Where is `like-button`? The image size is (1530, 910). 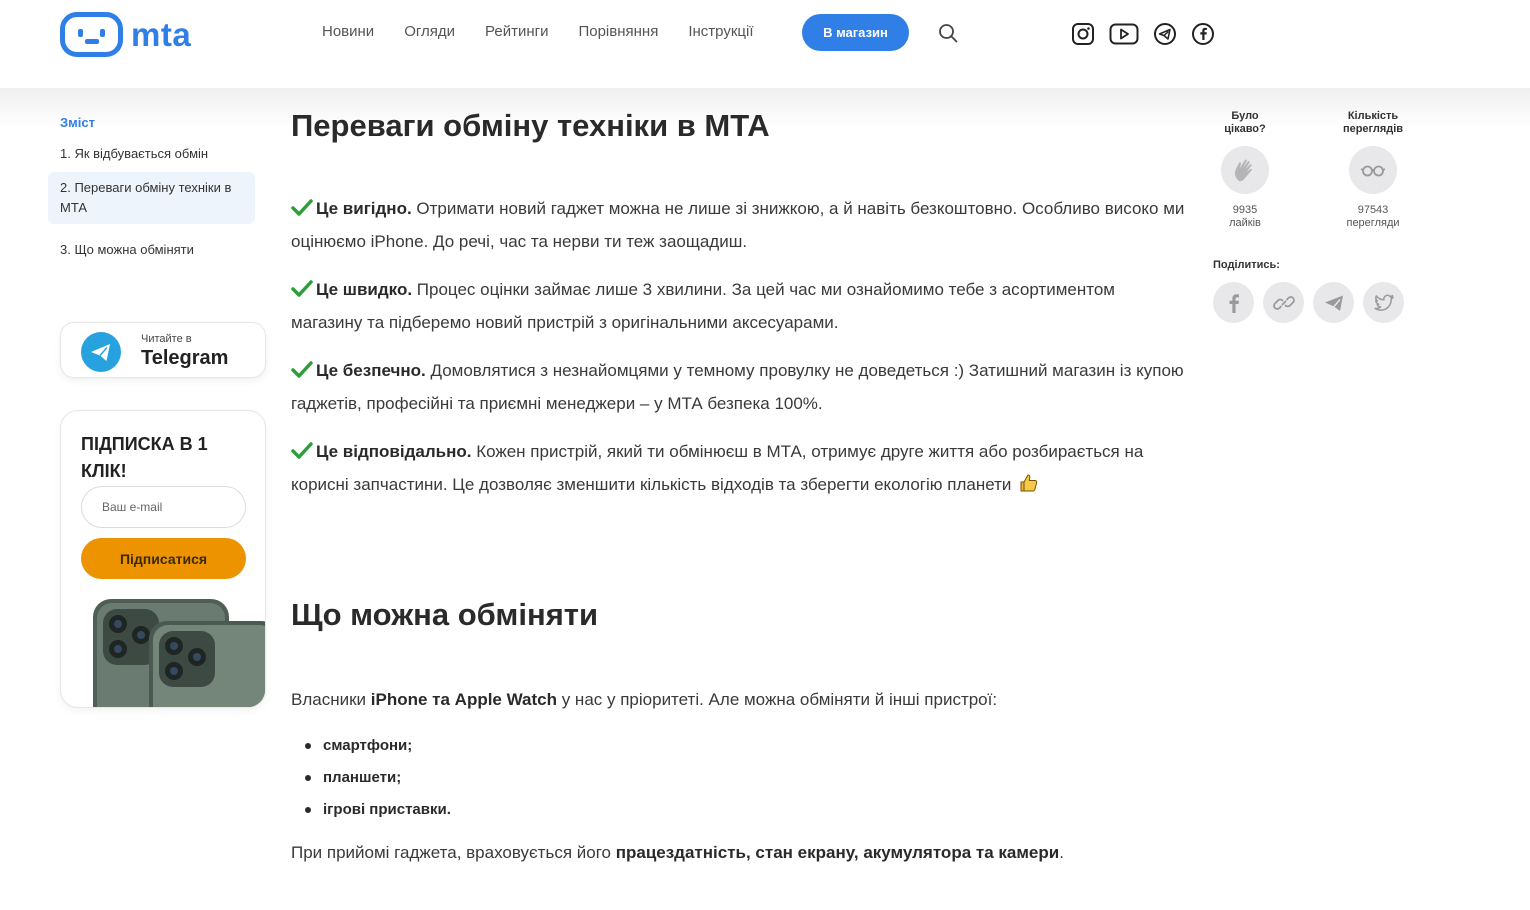 like-button is located at coordinates (1245, 170).